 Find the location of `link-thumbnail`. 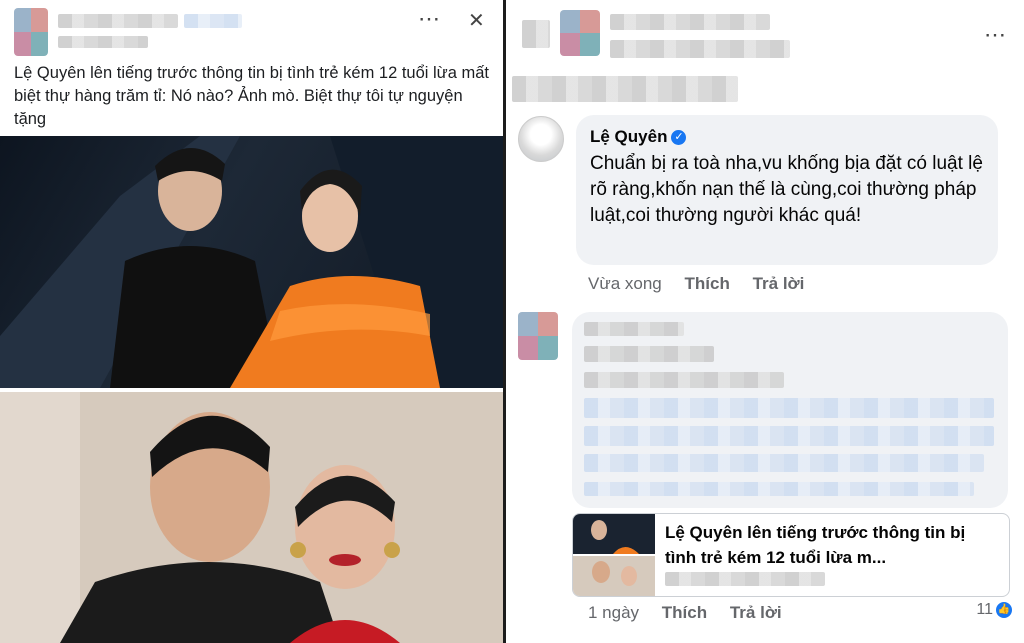

link-thumbnail is located at coordinates (614, 555).